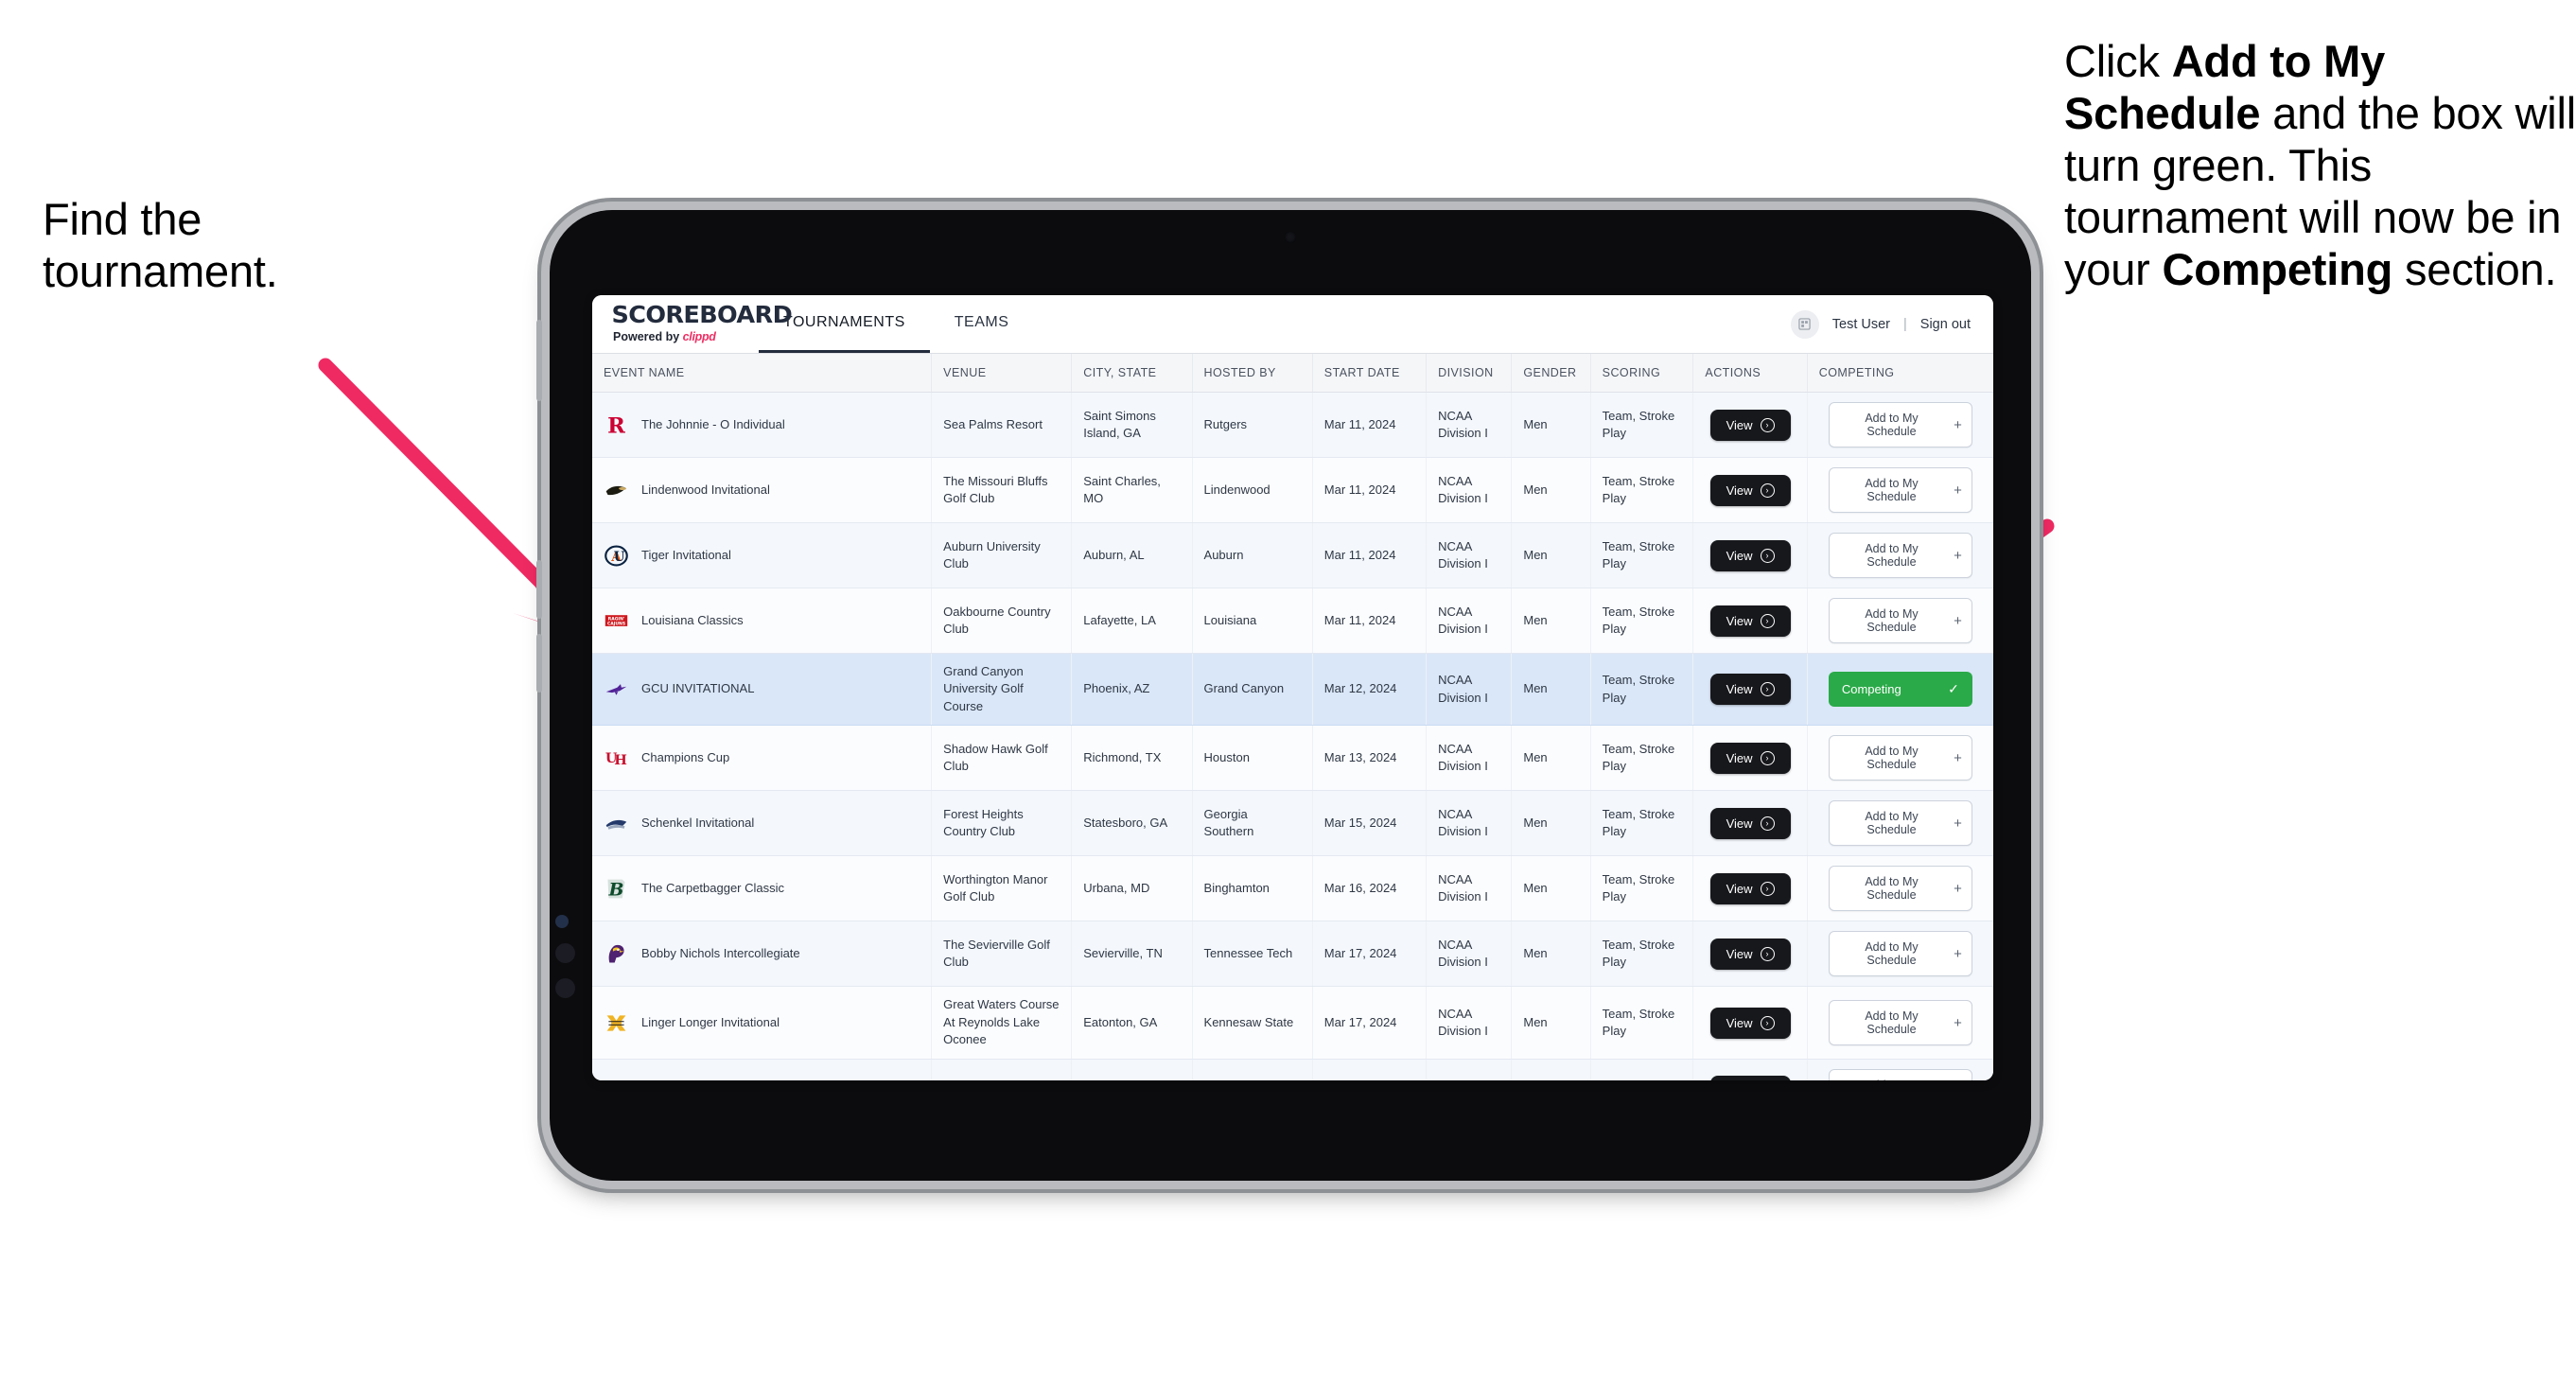 This screenshot has width=2576, height=1386. What do you see at coordinates (1642, 888) in the screenshot?
I see `cell-scoring: Team, Stroke Play` at bounding box center [1642, 888].